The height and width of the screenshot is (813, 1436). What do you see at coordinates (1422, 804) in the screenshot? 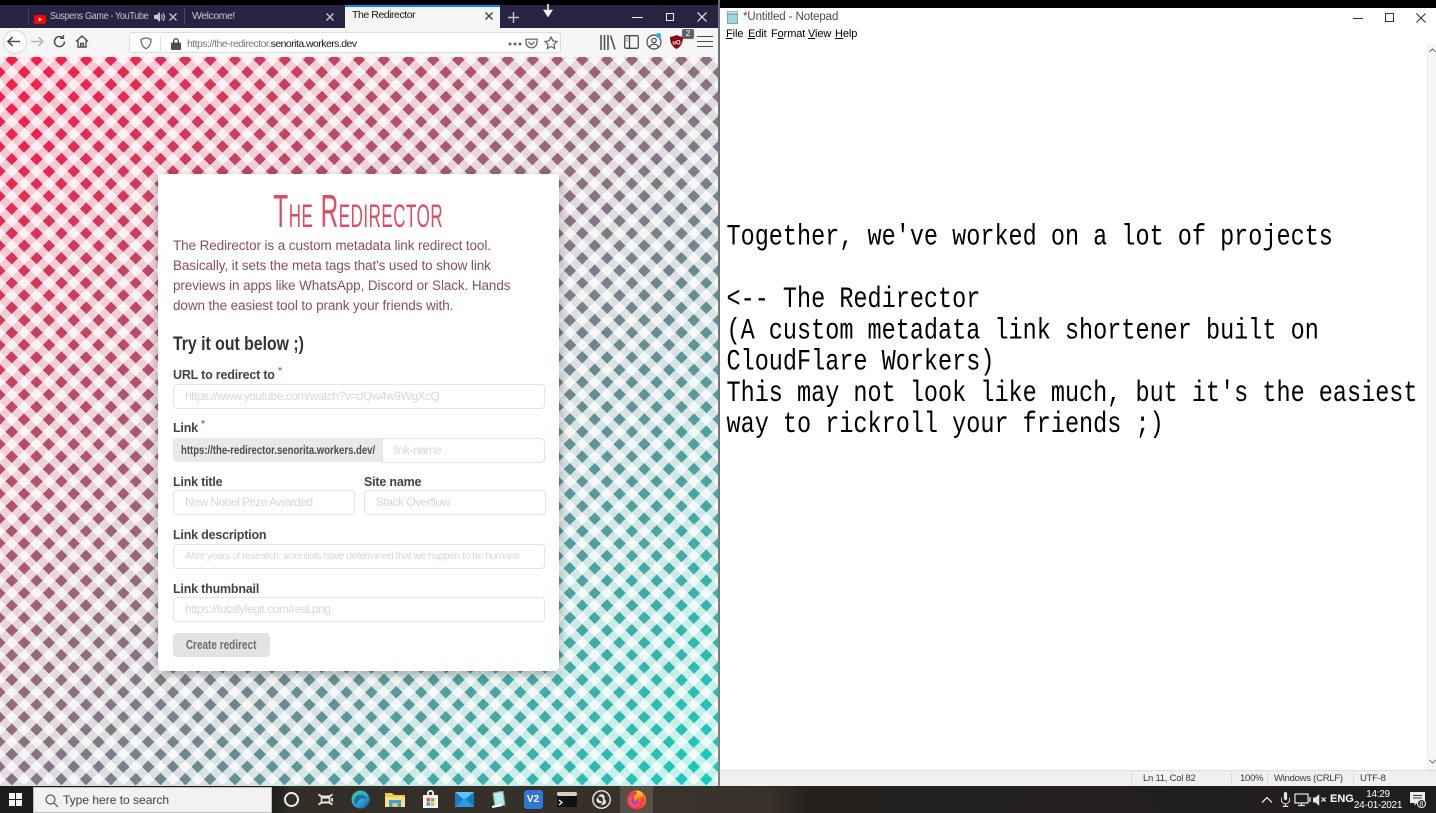
I see `svg-text: 8` at bounding box center [1422, 804].